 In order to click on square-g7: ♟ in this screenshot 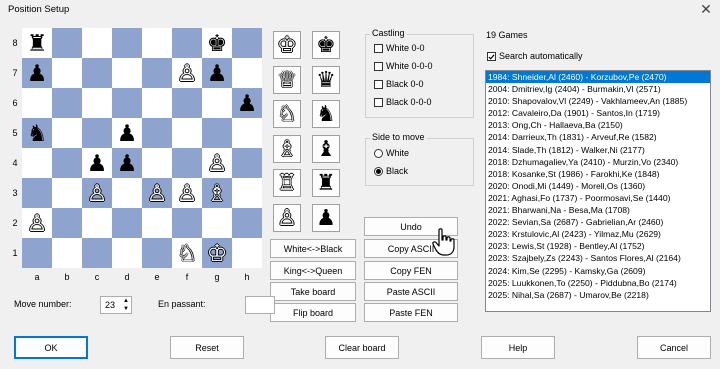, I will do `click(217, 73)`.